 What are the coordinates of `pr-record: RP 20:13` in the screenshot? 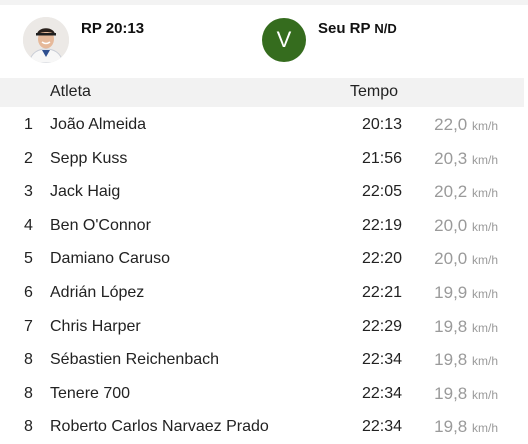 It's located at (112, 28).